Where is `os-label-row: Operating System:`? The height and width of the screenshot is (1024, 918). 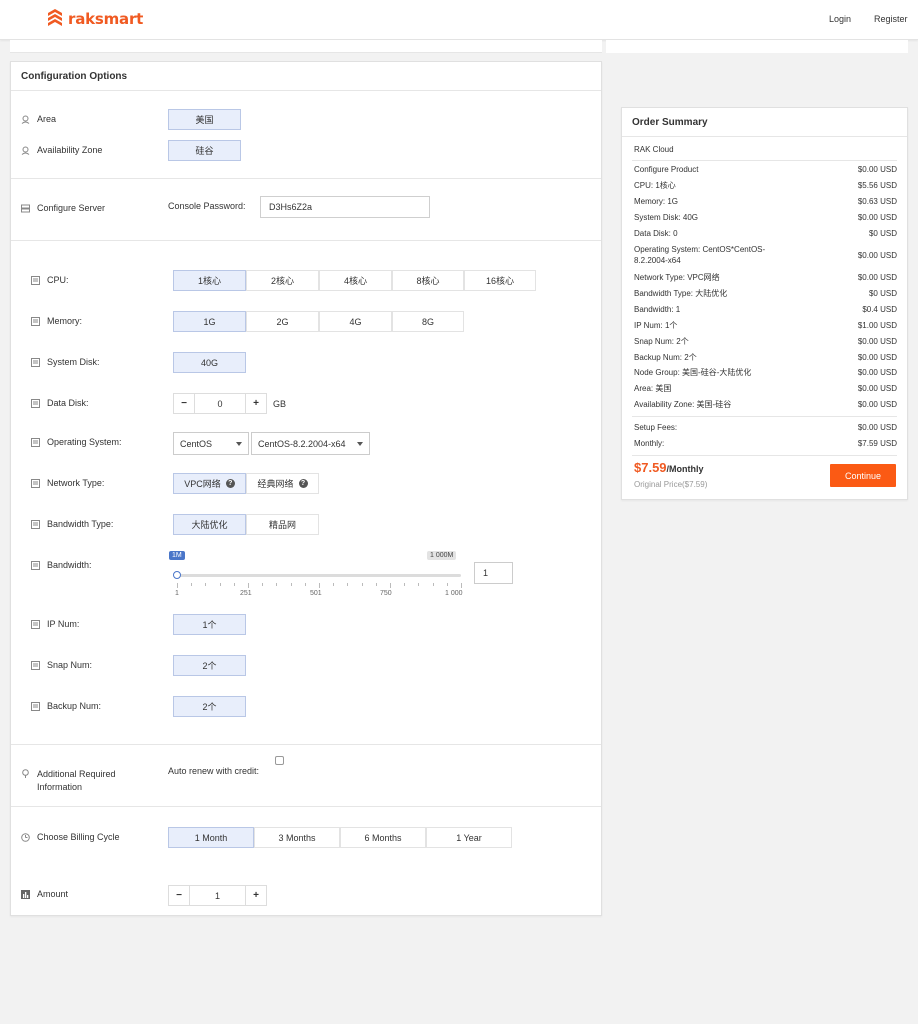
os-label-row: Operating System: is located at coordinates (76, 442).